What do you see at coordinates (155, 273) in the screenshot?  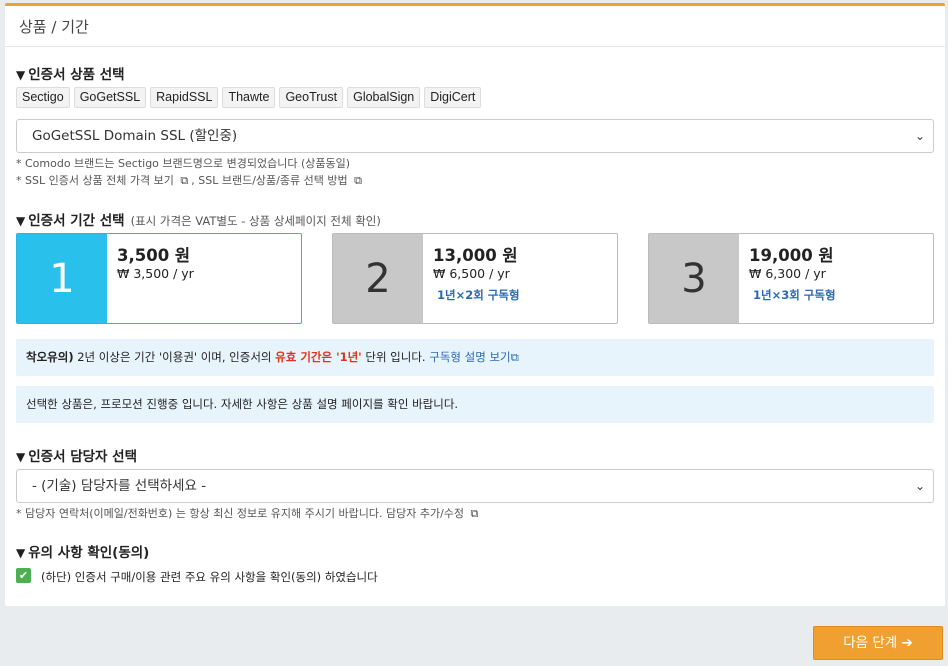 I see `period-per-year: ₩ 3,500 / yr` at bounding box center [155, 273].